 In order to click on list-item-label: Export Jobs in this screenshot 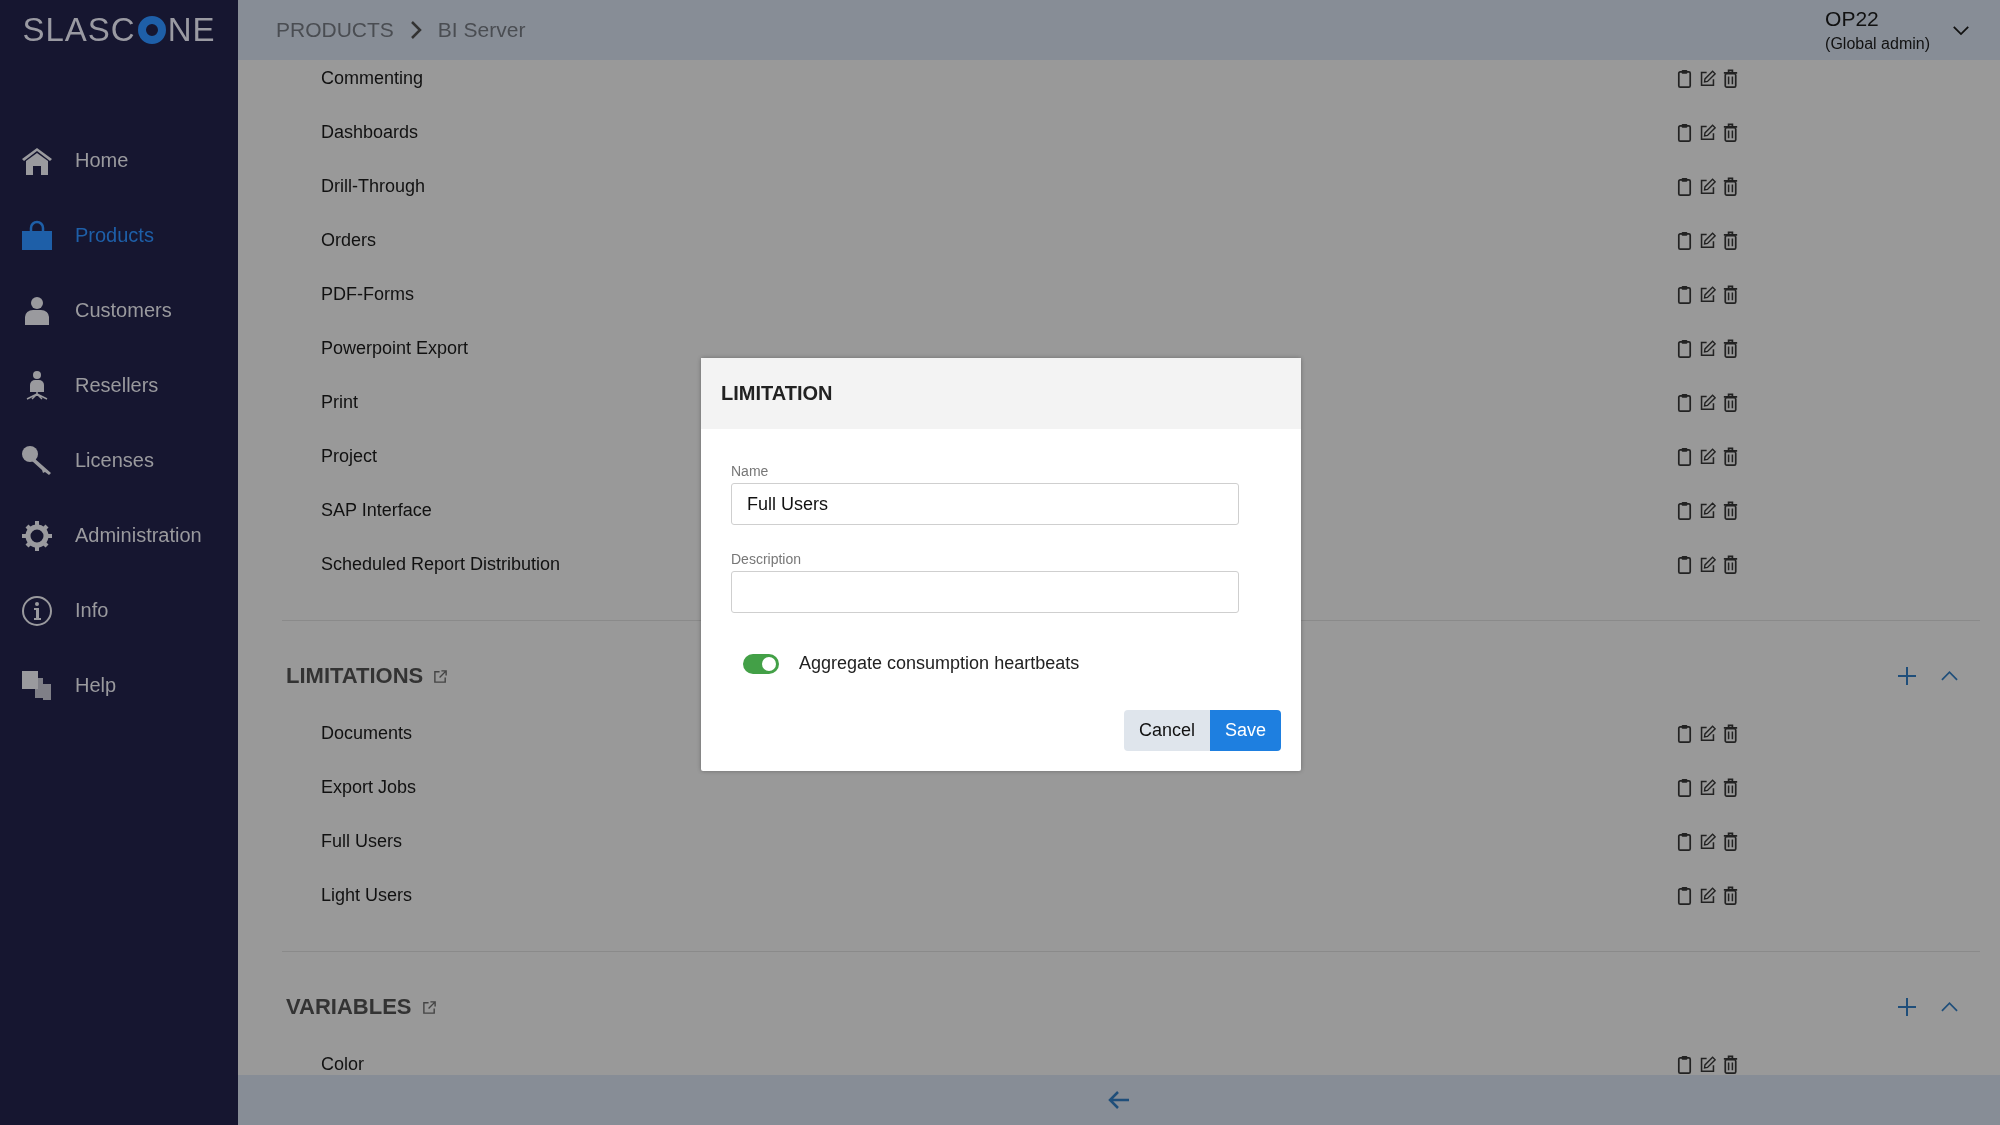, I will do `click(369, 787)`.